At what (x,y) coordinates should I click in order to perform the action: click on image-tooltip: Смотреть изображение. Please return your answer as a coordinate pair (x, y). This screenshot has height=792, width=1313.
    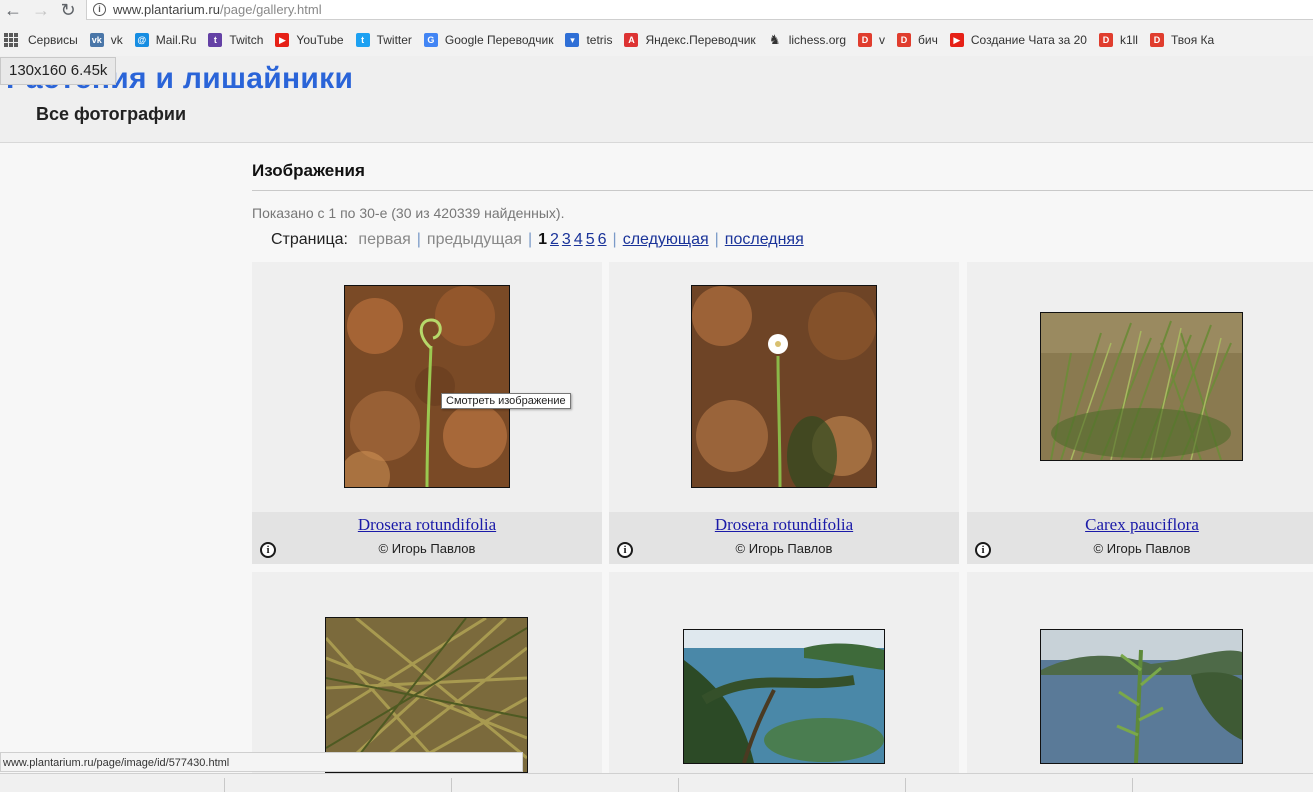
    Looking at the image, I should click on (506, 401).